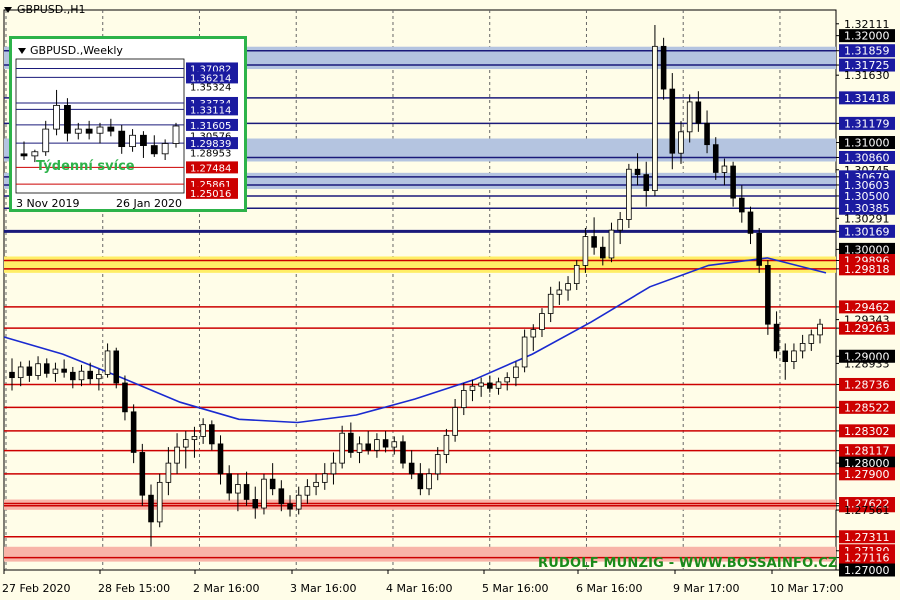 The height and width of the screenshot is (600, 900). I want to click on price-label: 1.28736, so click(865, 384).